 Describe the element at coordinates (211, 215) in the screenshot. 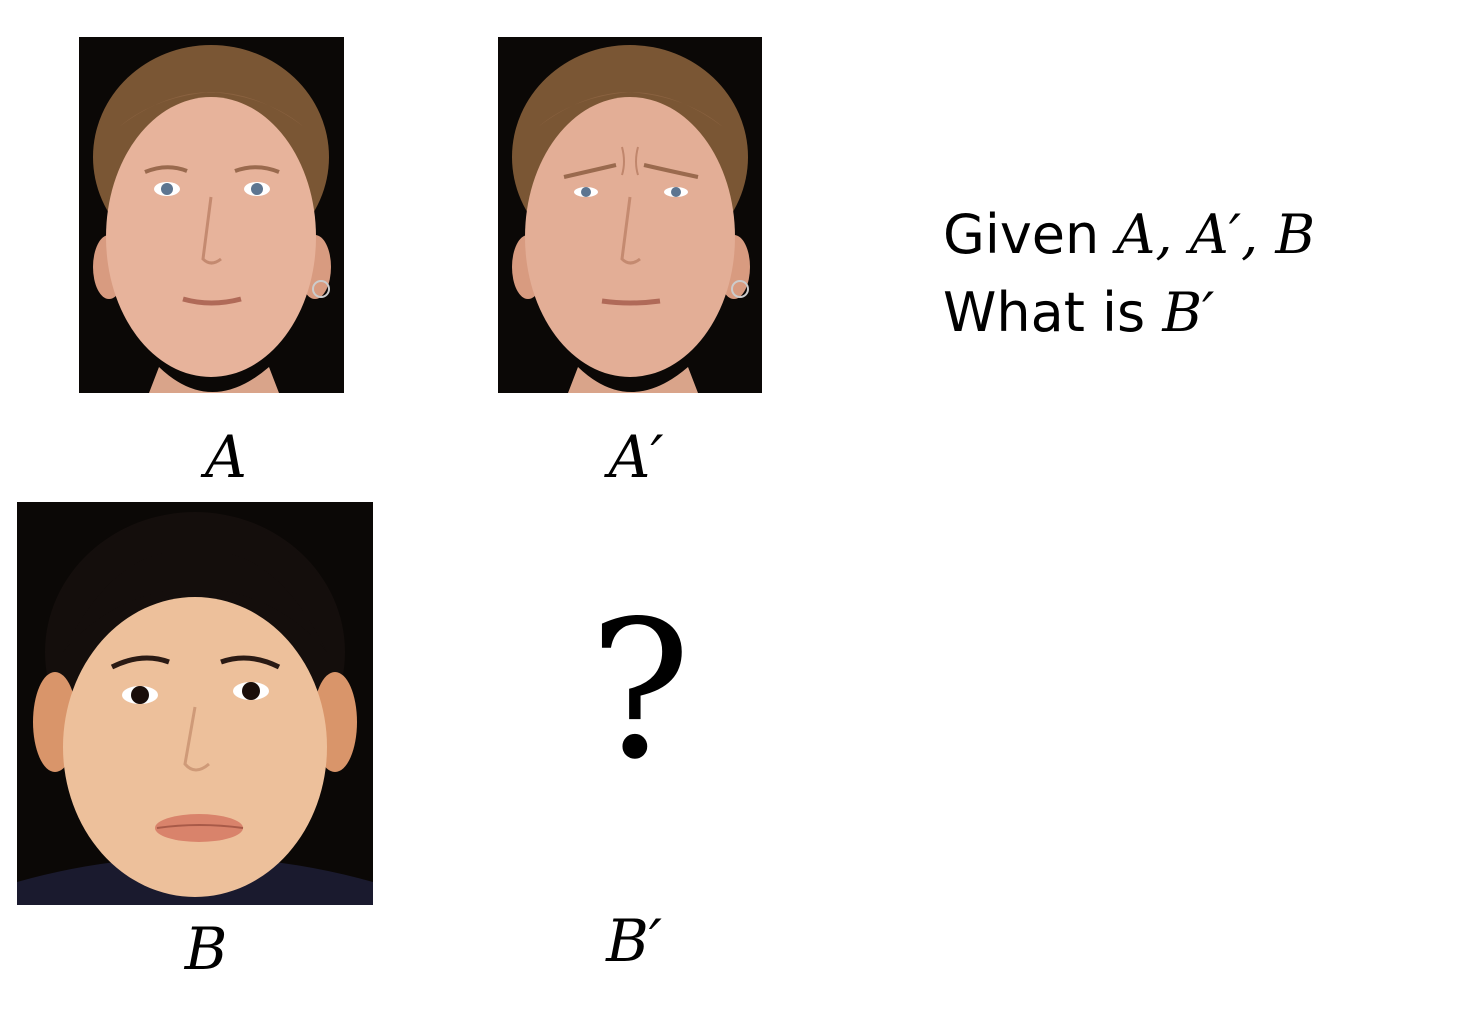

I see `photo-a-neutral-face` at that location.